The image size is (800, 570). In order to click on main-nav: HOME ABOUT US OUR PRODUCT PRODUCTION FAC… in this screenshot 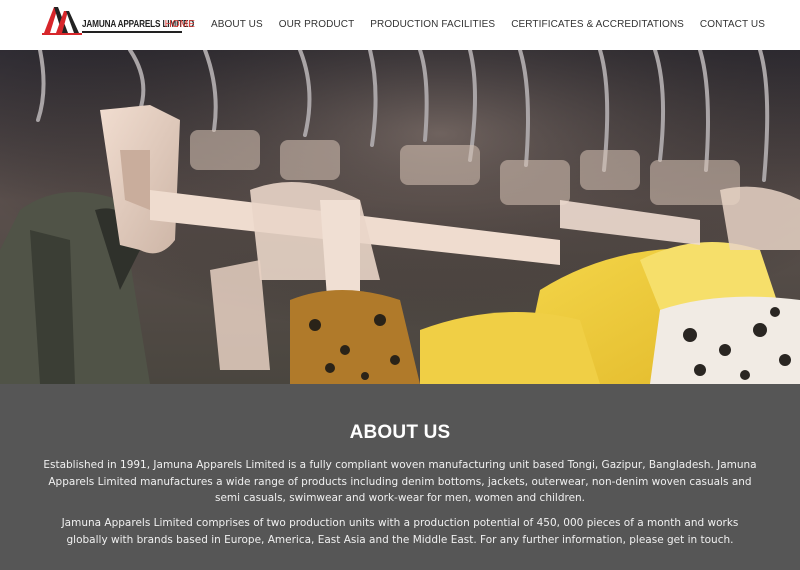, I will do `click(465, 25)`.